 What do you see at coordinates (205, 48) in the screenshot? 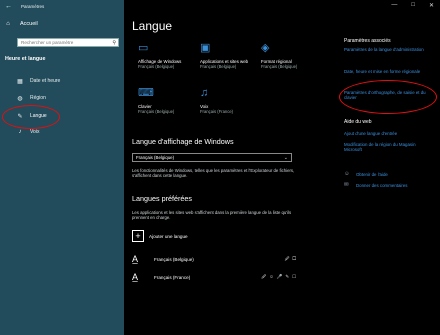
I see `apps-icon: ▣` at bounding box center [205, 48].